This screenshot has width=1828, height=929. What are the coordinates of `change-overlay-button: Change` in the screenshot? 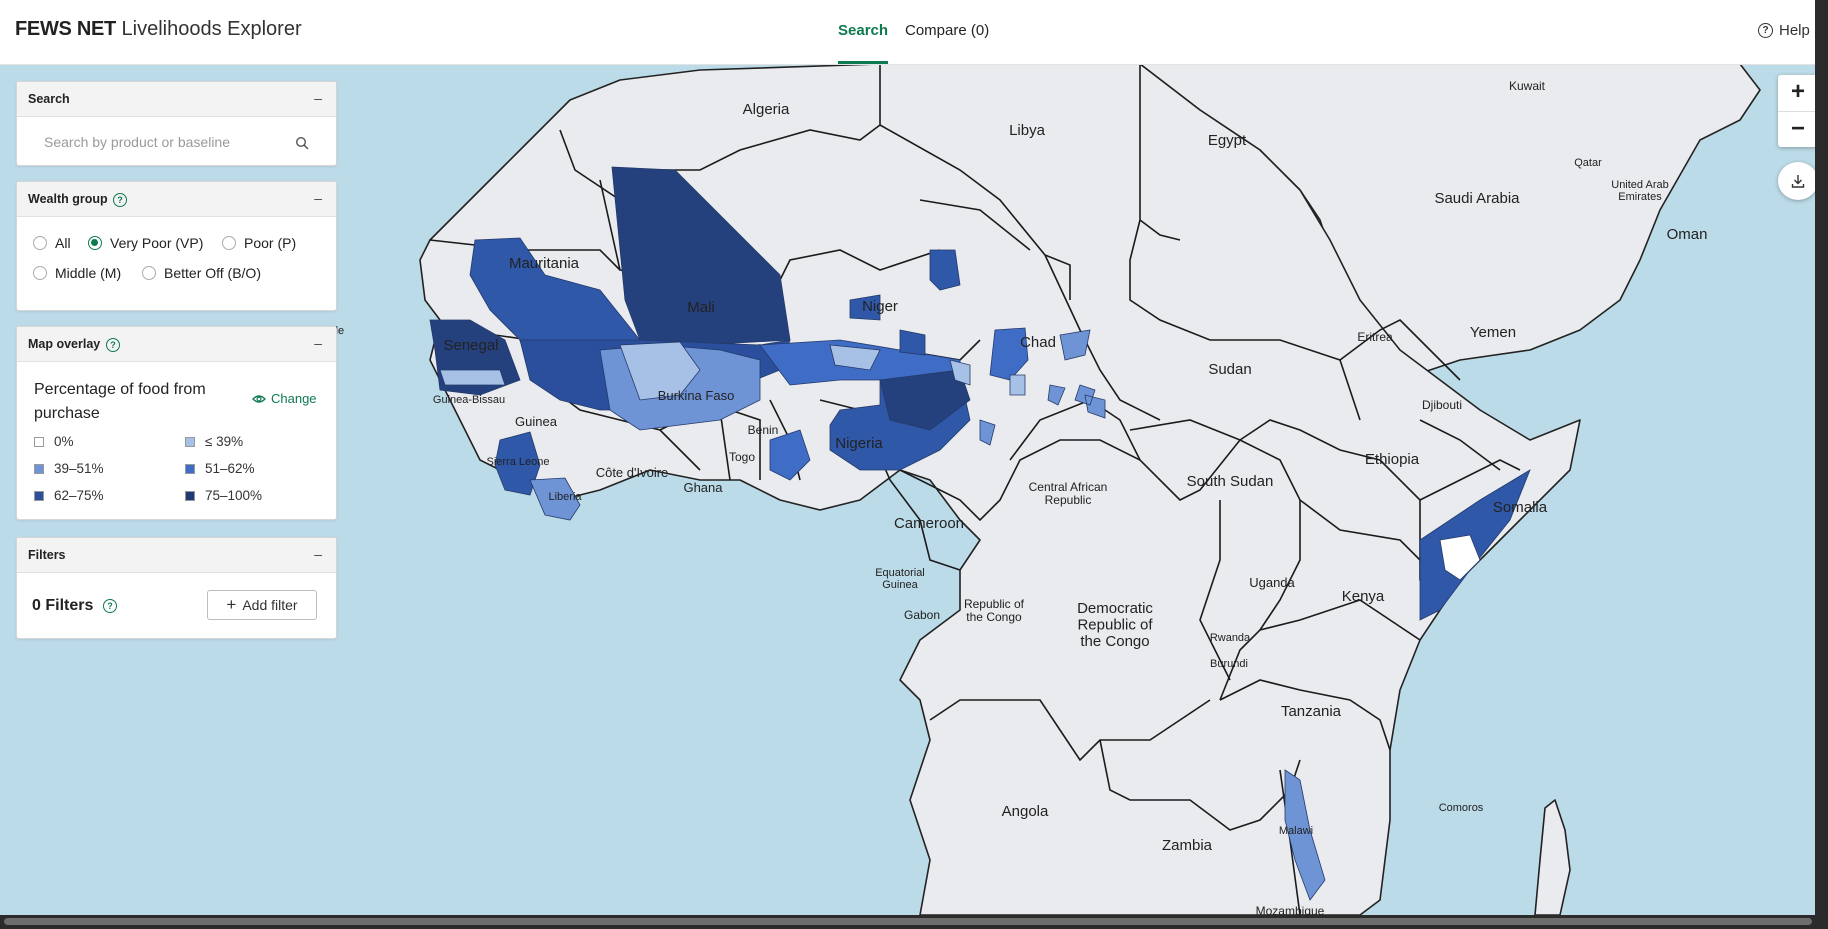 It's located at (284, 398).